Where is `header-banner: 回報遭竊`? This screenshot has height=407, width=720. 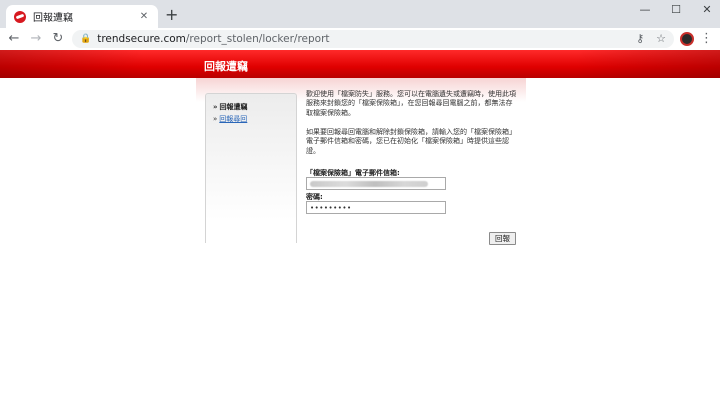
header-banner: 回報遭竊 is located at coordinates (360, 64).